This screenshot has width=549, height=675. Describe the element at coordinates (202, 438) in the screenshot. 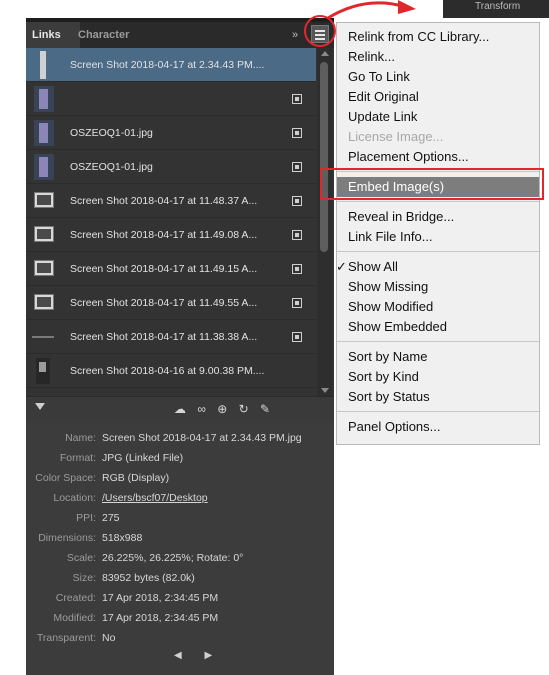

I see `info-value: Screen Shot 2018-04-17 at 2.34.43 PM.jpg` at that location.